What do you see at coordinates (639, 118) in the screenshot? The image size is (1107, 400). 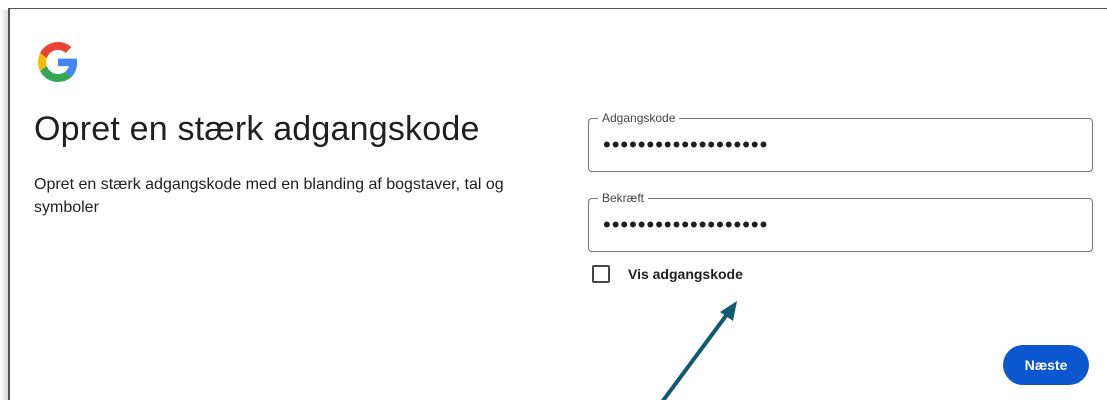 I see `password-field-label: Adgangskode` at bounding box center [639, 118].